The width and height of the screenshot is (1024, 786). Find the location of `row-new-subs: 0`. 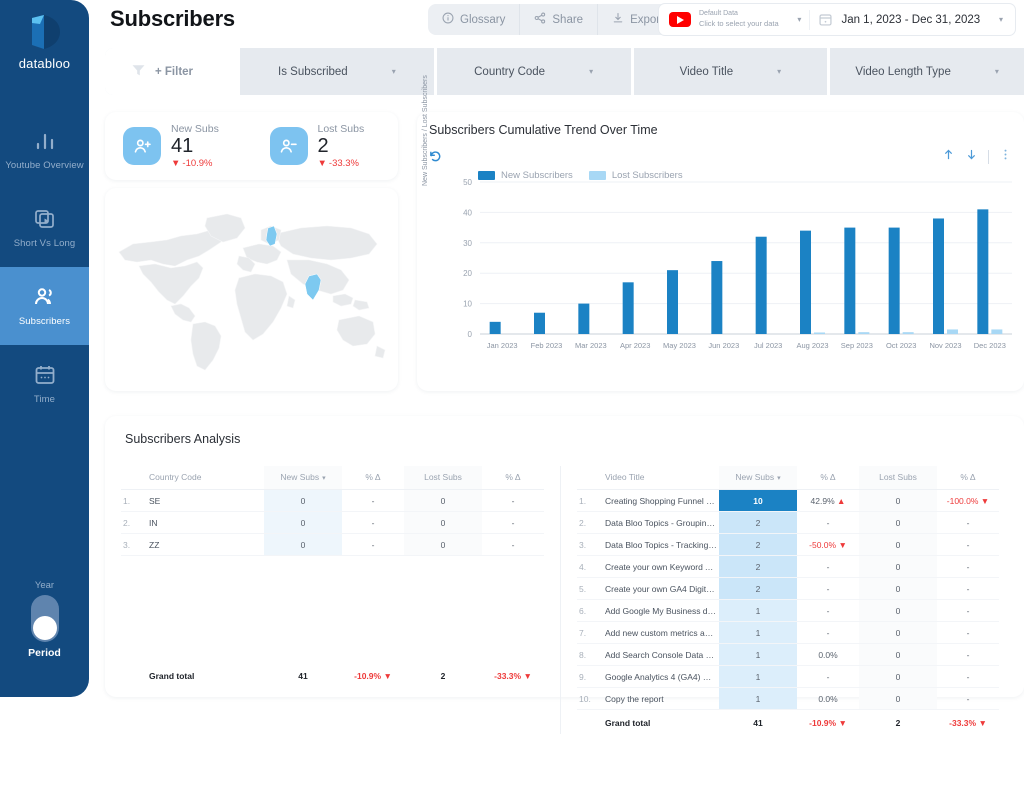

row-new-subs: 0 is located at coordinates (303, 522).